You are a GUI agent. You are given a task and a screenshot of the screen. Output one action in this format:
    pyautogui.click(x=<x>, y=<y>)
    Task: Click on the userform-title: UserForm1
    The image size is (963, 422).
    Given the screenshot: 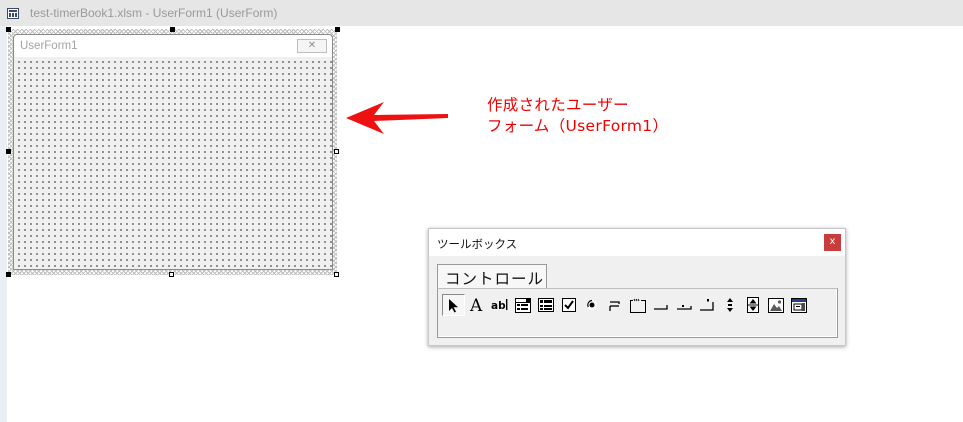 What is the action you would take?
    pyautogui.click(x=49, y=46)
    